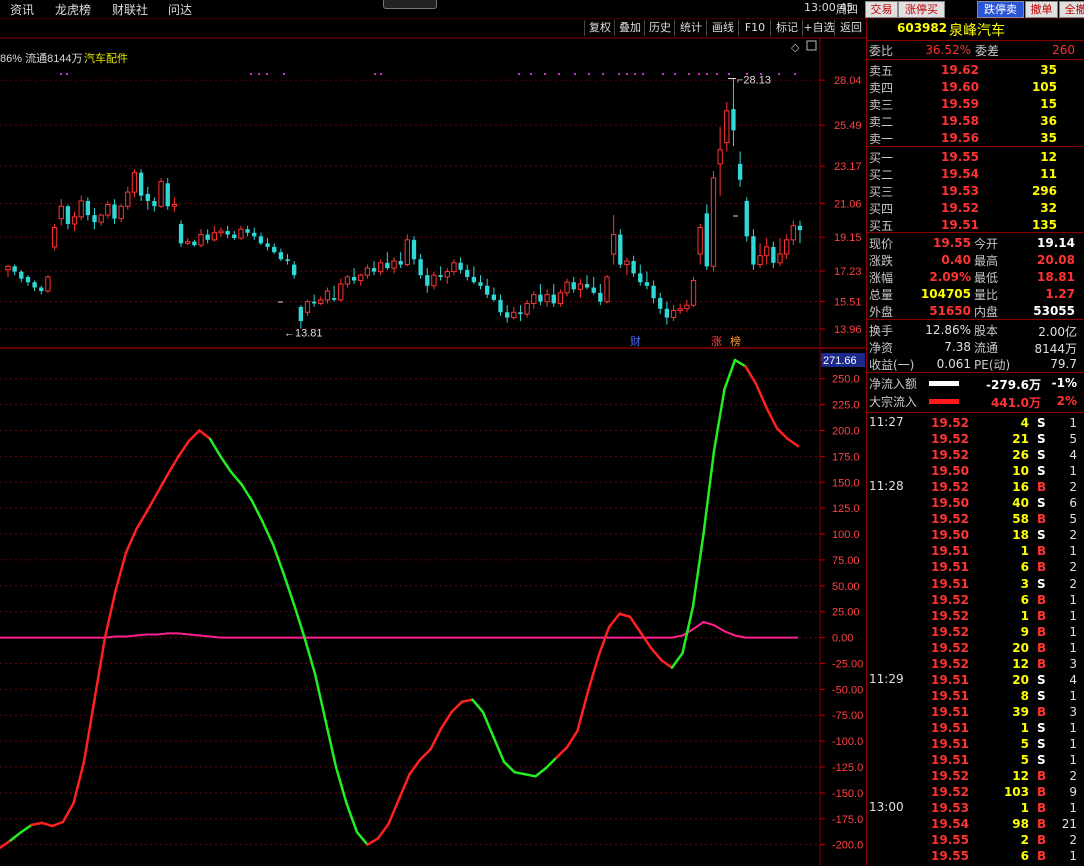  I want to click on tick-price: 19.55, so click(950, 840).